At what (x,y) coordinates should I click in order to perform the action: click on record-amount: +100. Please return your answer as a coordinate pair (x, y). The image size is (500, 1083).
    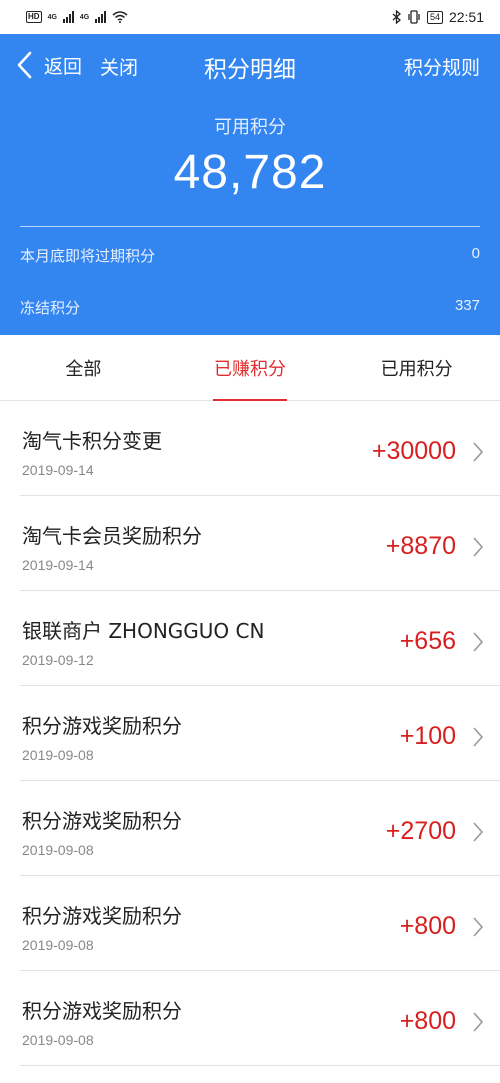
    Looking at the image, I should click on (427, 736).